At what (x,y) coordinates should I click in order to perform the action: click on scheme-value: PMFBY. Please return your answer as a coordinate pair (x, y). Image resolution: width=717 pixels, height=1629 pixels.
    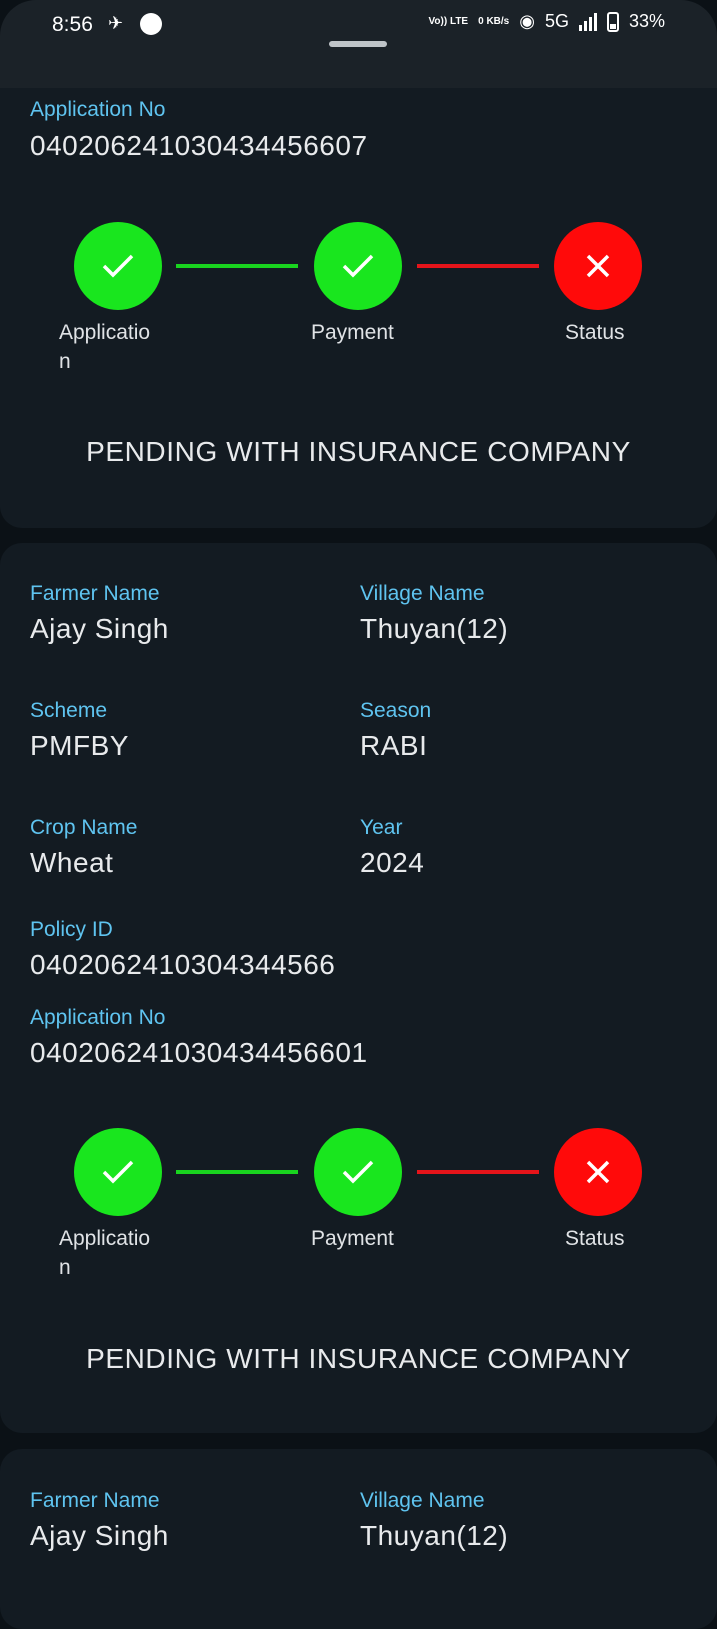
    Looking at the image, I should click on (79, 745).